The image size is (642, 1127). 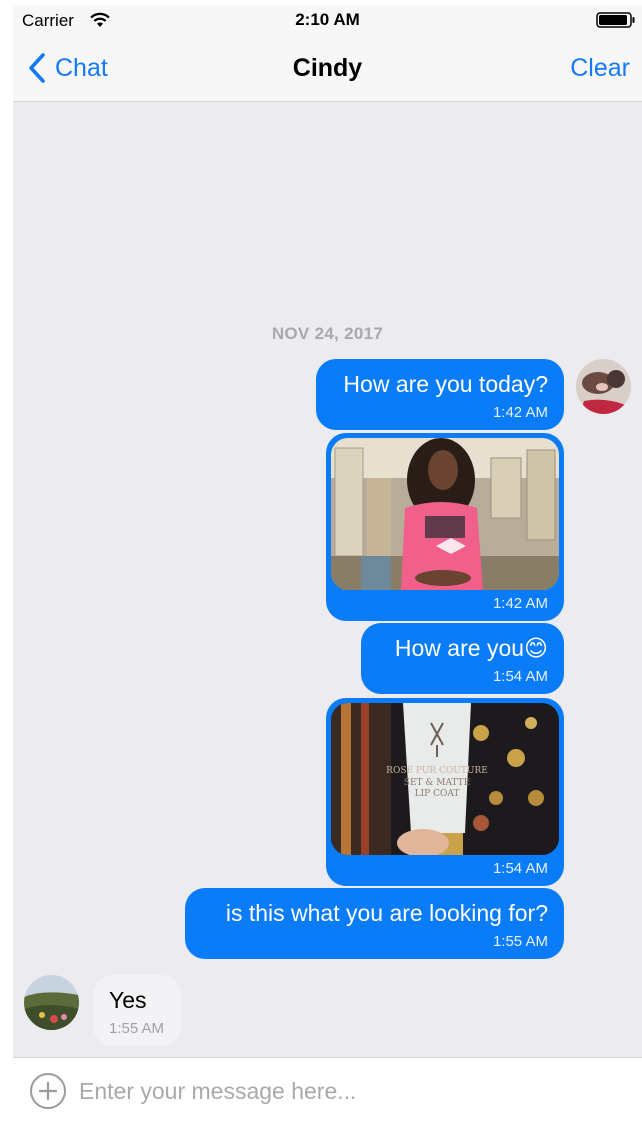 I want to click on battery-icon, so click(x=615, y=20).